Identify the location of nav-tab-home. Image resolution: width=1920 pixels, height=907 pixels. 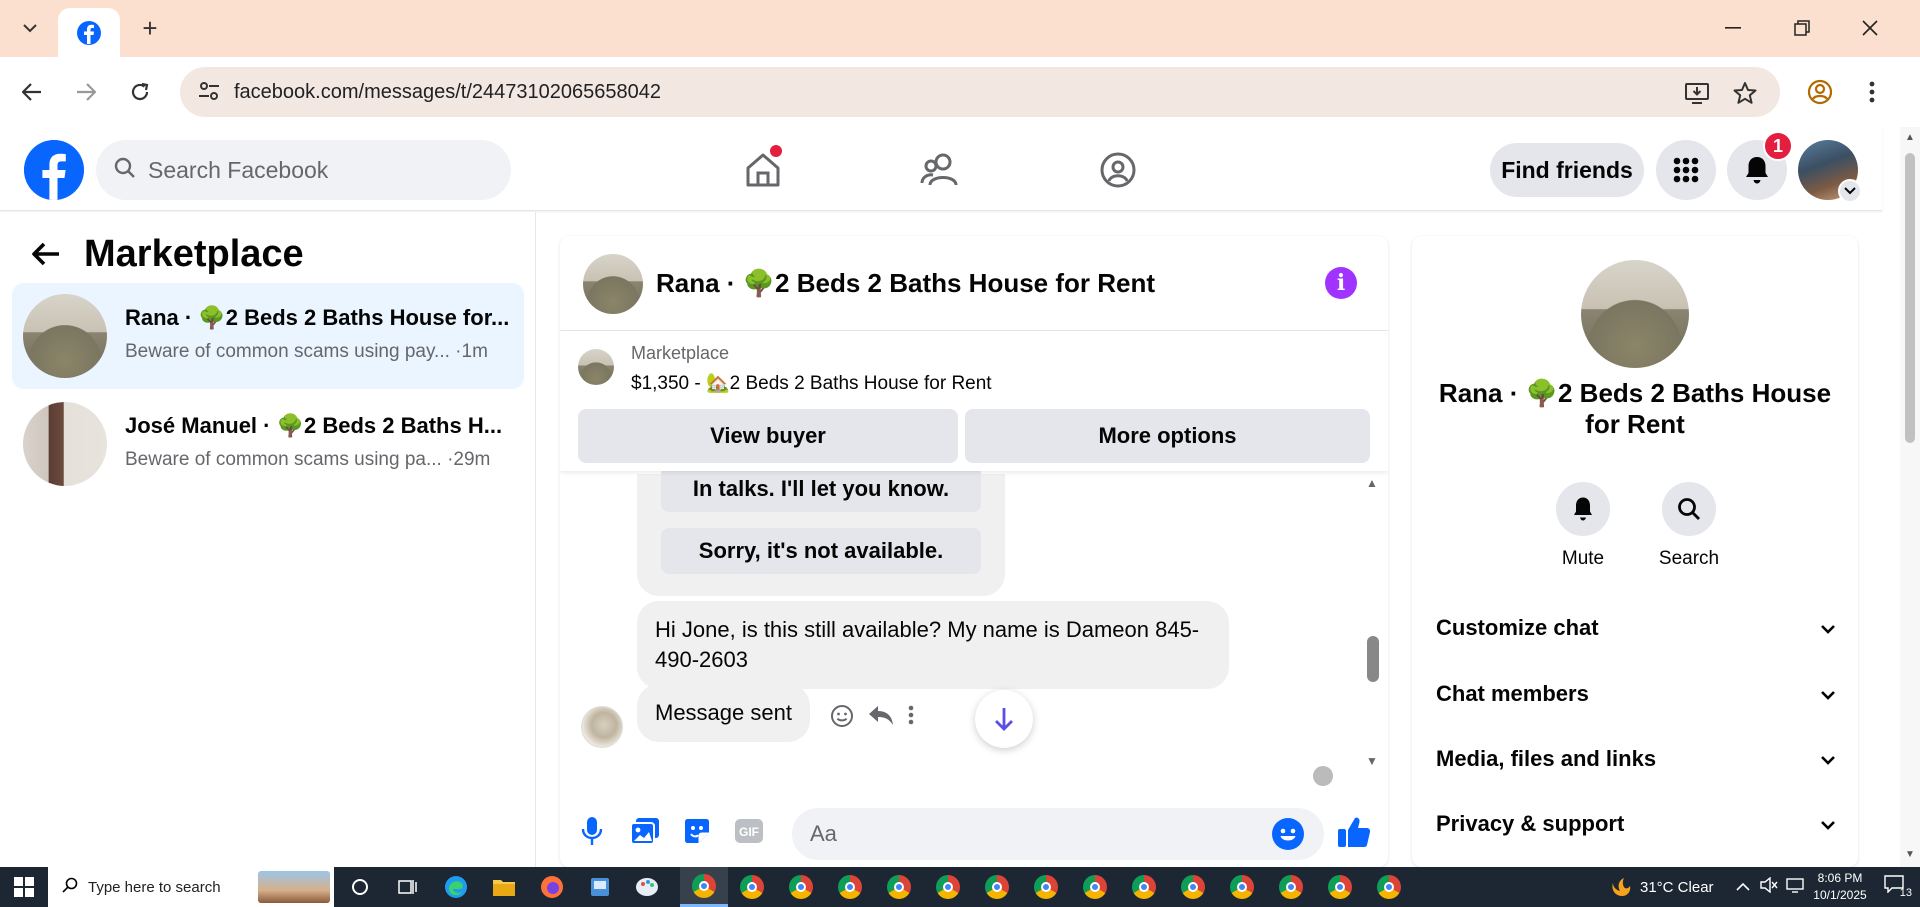
(763, 170).